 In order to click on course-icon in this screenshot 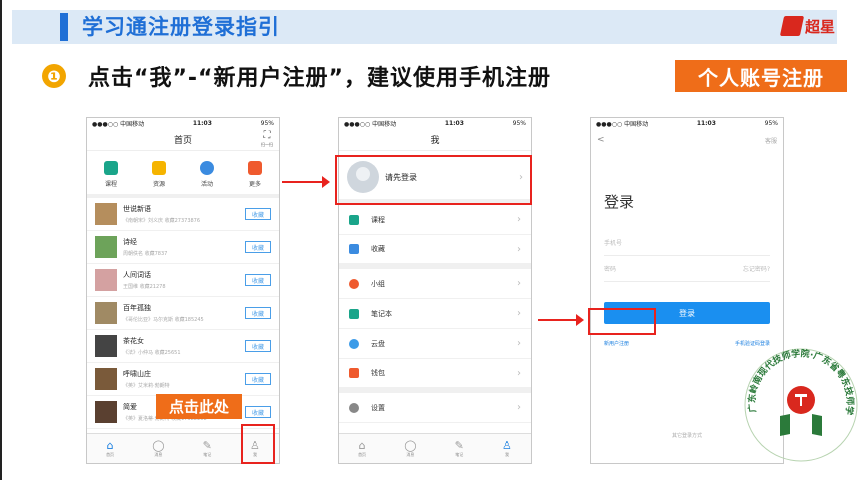, I will do `click(111, 168)`.